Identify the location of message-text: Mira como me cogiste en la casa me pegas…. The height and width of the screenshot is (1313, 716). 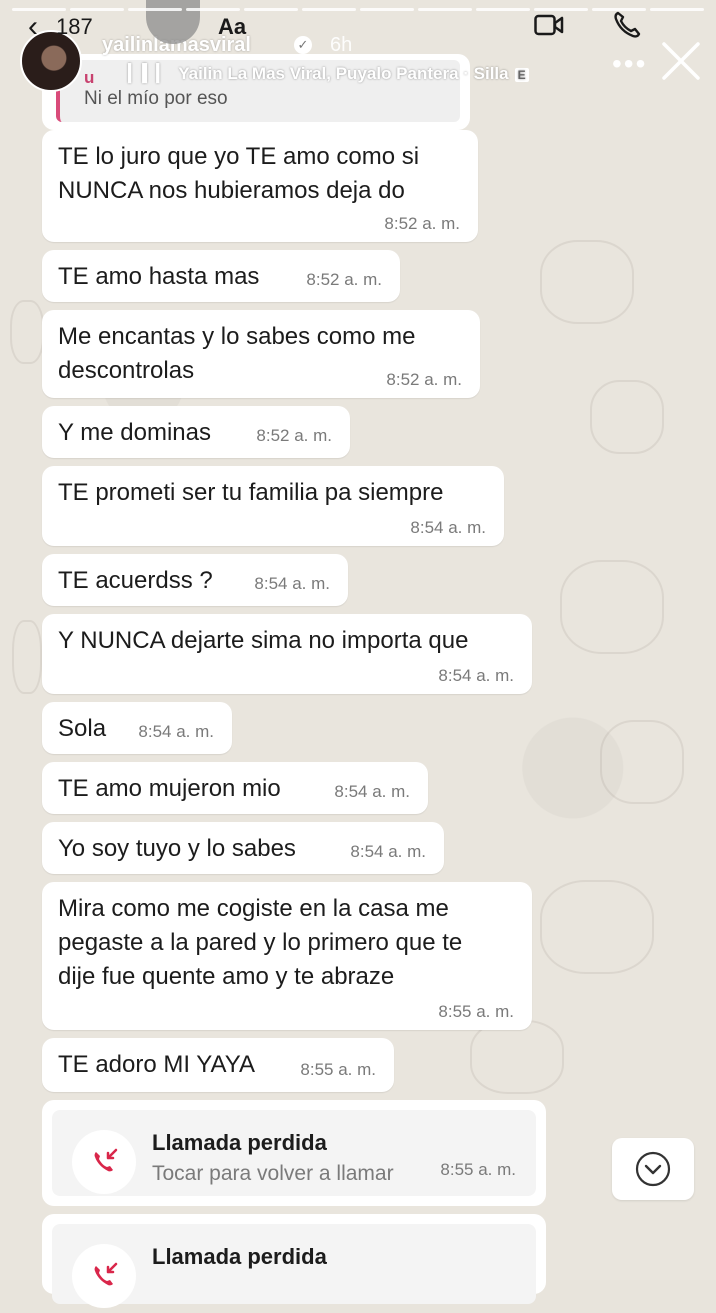
(260, 942).